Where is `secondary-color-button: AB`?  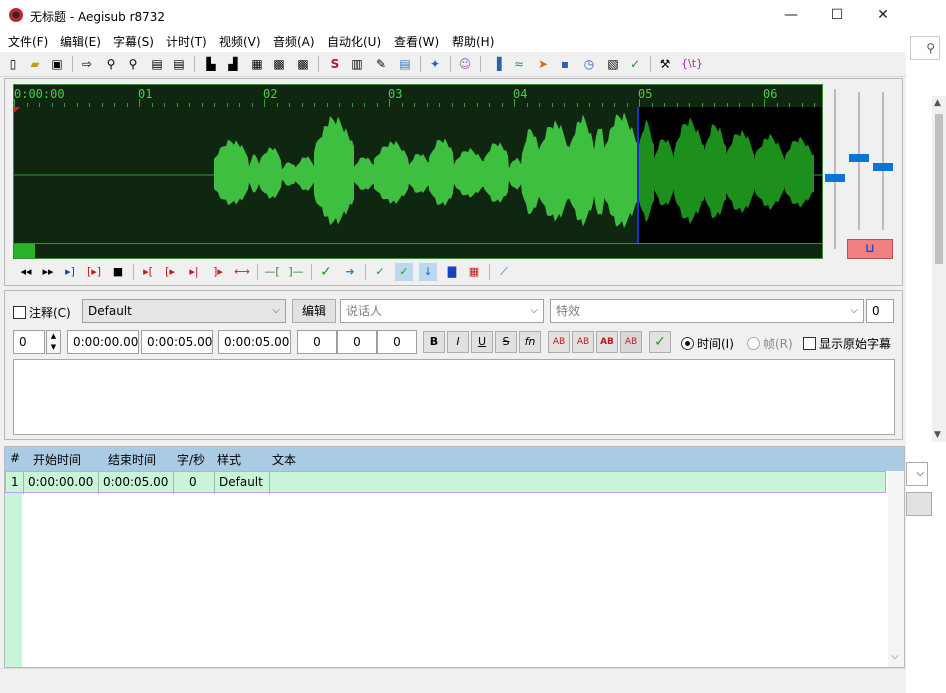
secondary-color-button: AB is located at coordinates (583, 342).